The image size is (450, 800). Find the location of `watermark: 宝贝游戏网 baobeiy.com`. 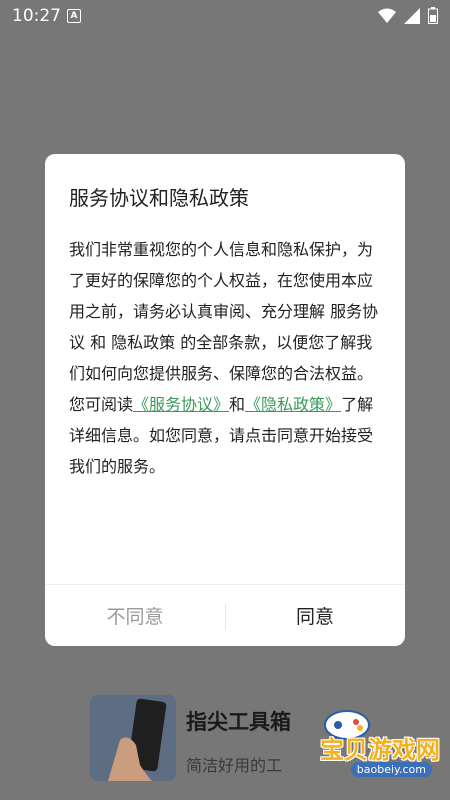

watermark: 宝贝游戏网 baobeiy.com is located at coordinates (375, 741).